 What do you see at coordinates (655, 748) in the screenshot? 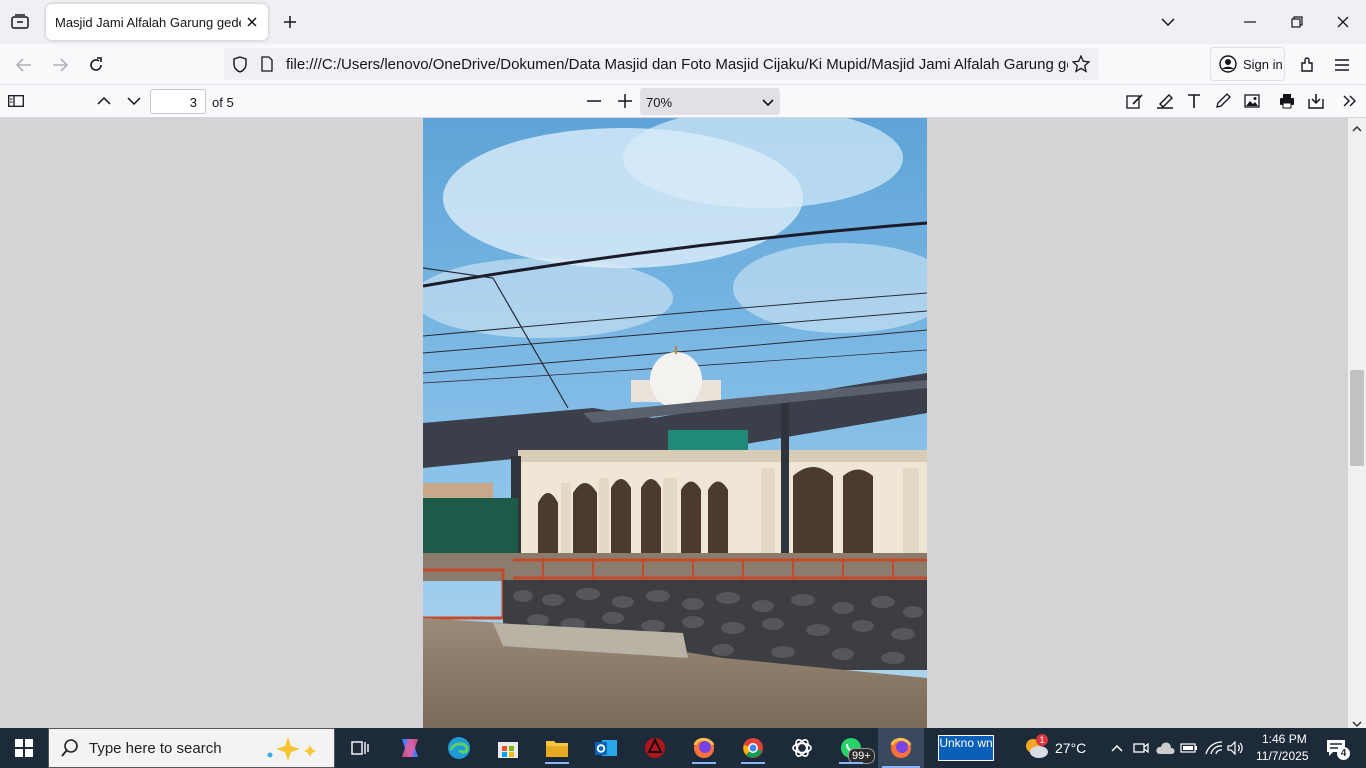
I see `red-app-icon` at bounding box center [655, 748].